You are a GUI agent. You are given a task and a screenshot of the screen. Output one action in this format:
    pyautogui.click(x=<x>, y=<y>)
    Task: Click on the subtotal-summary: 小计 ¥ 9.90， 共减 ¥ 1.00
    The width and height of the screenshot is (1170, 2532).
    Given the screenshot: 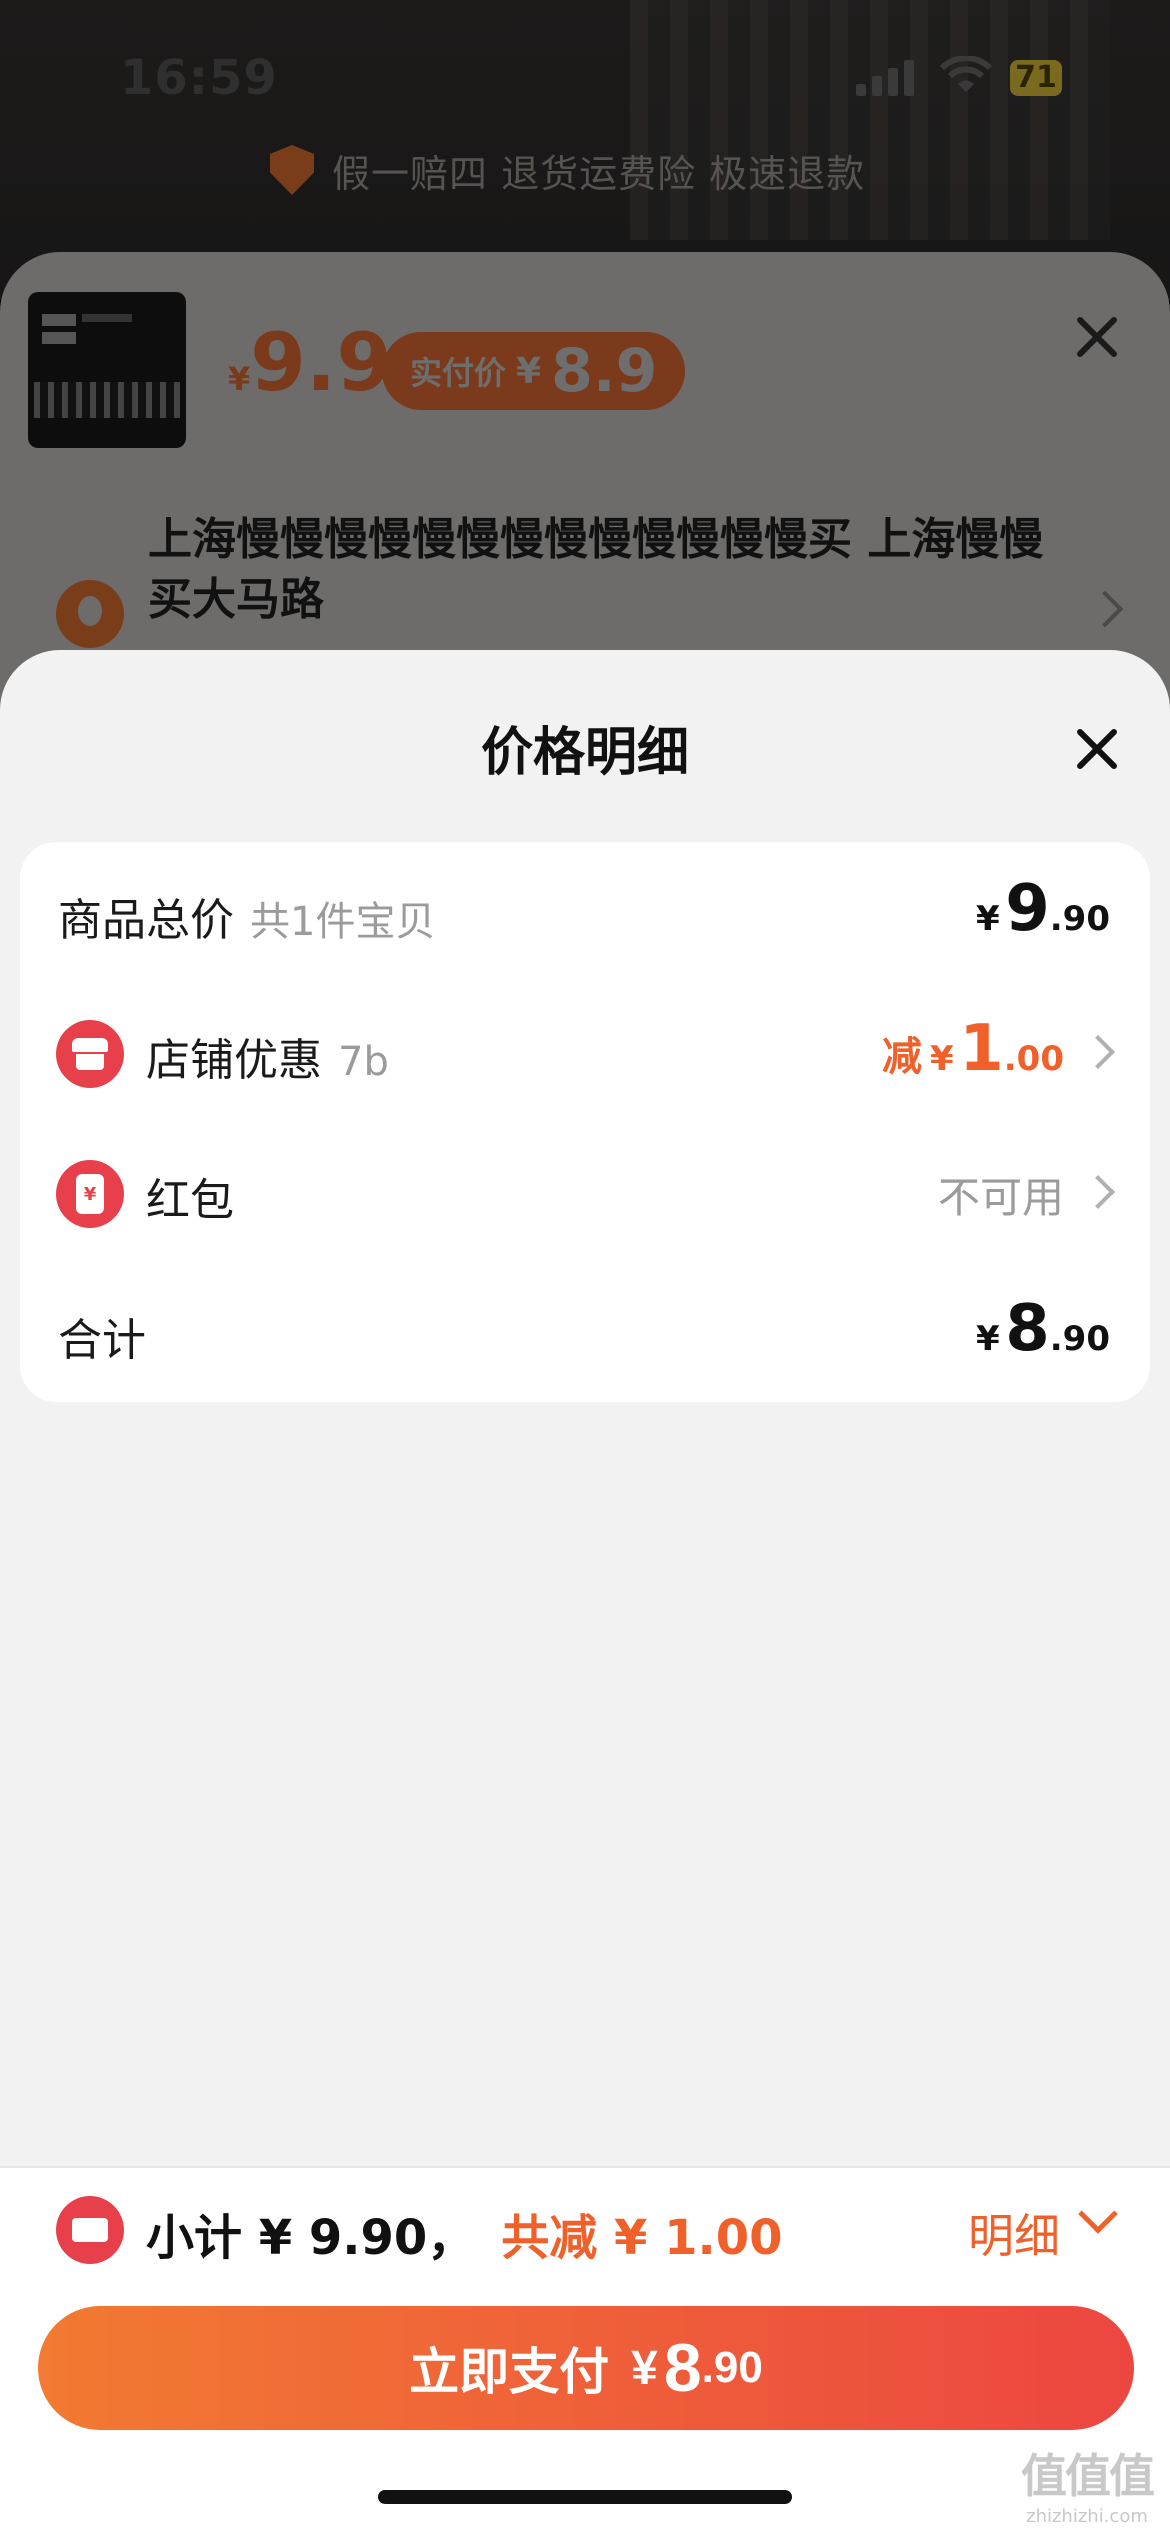 What is the action you would take?
    pyautogui.click(x=464, y=2233)
    